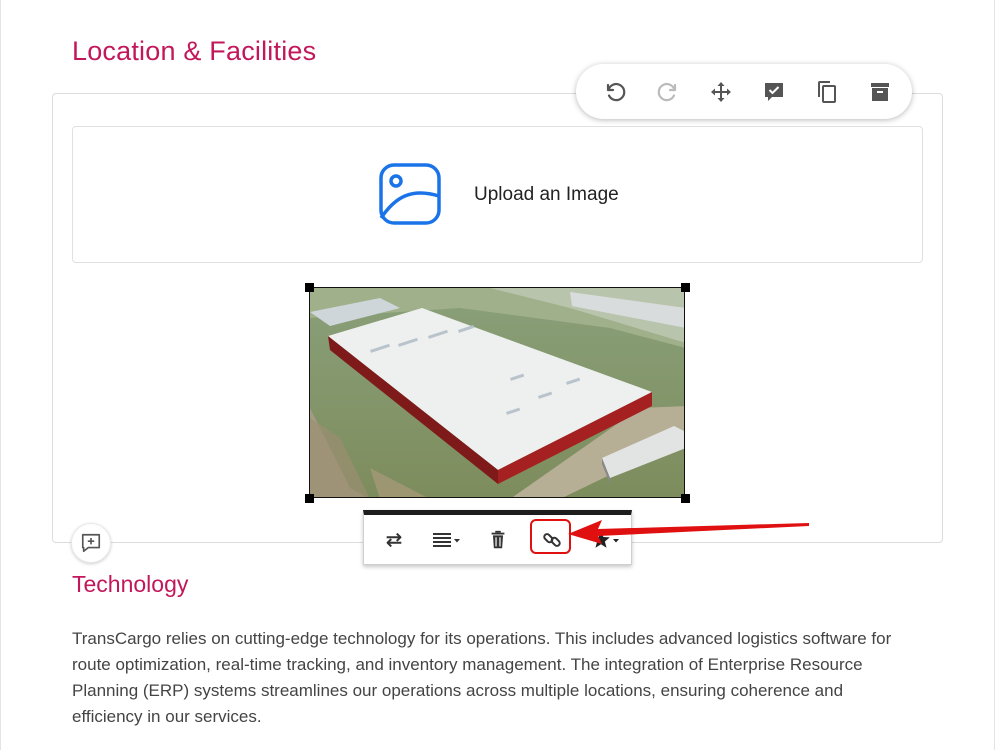 The width and height of the screenshot is (995, 750). What do you see at coordinates (130, 584) in the screenshot?
I see `technology-heading: Technology` at bounding box center [130, 584].